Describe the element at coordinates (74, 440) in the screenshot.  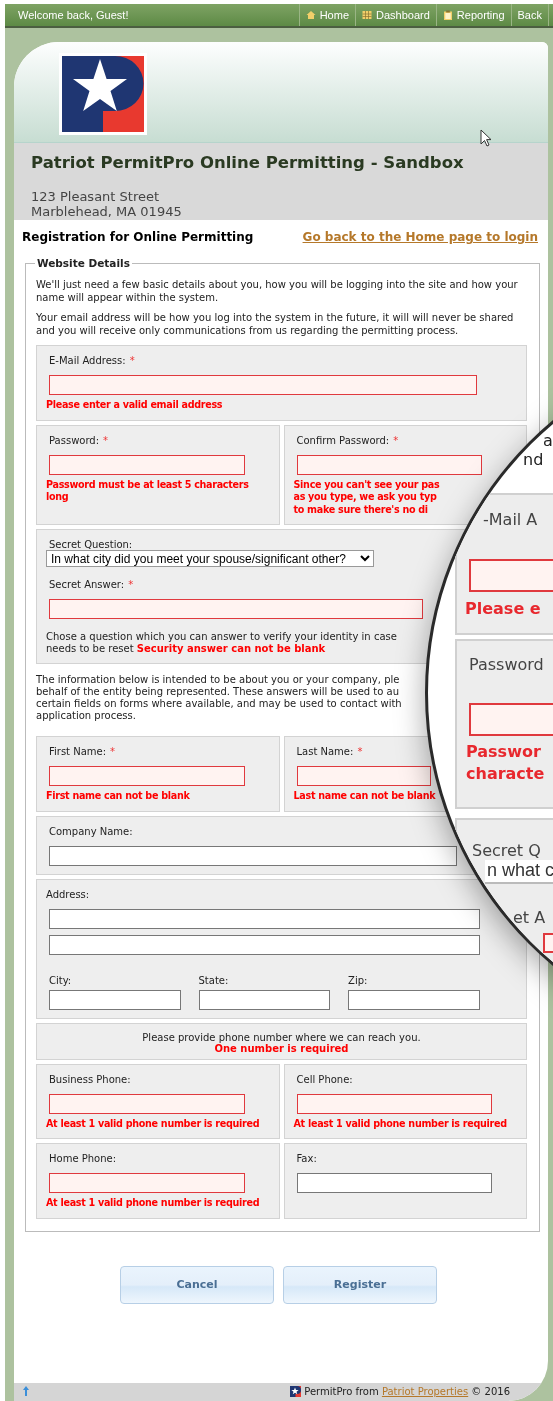
I see `field-label: Password:` at that location.